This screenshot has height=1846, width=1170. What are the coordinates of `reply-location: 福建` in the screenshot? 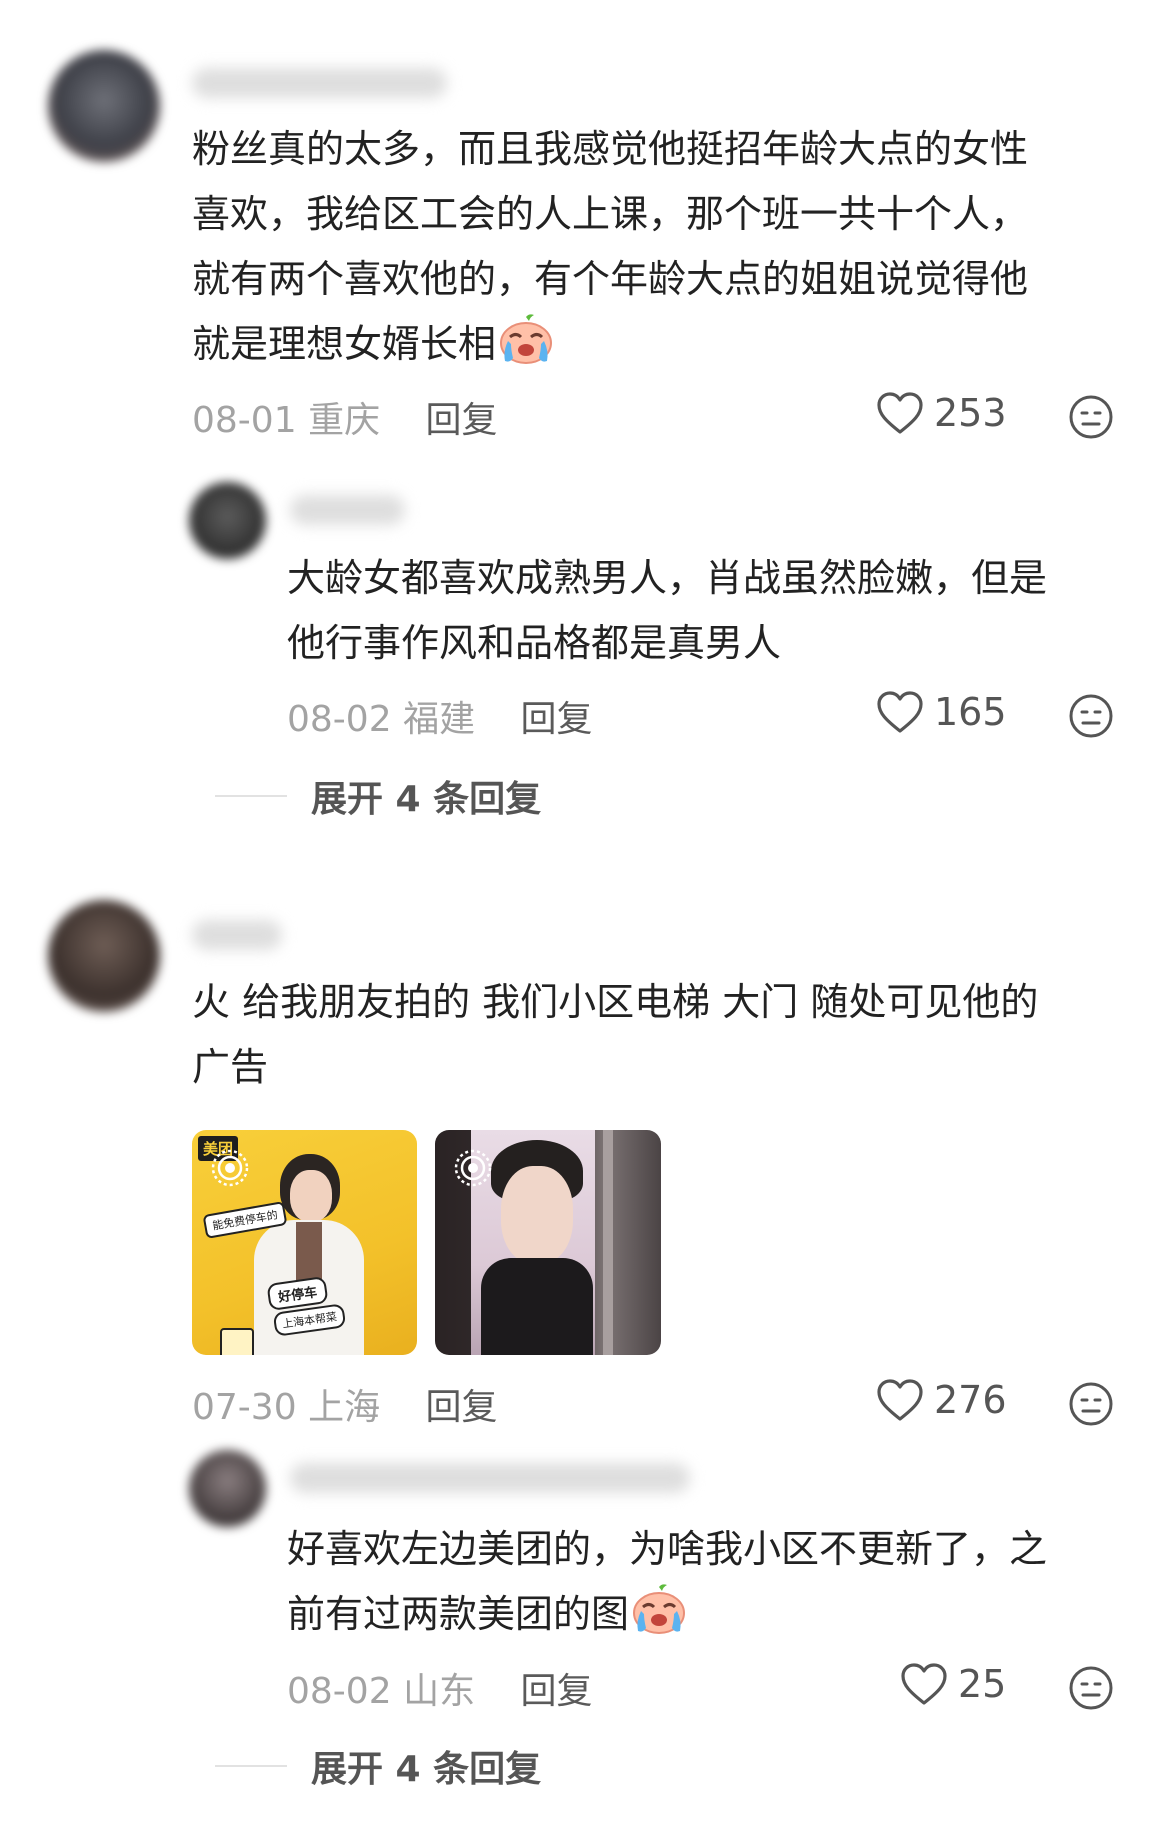 It's located at (439, 719).